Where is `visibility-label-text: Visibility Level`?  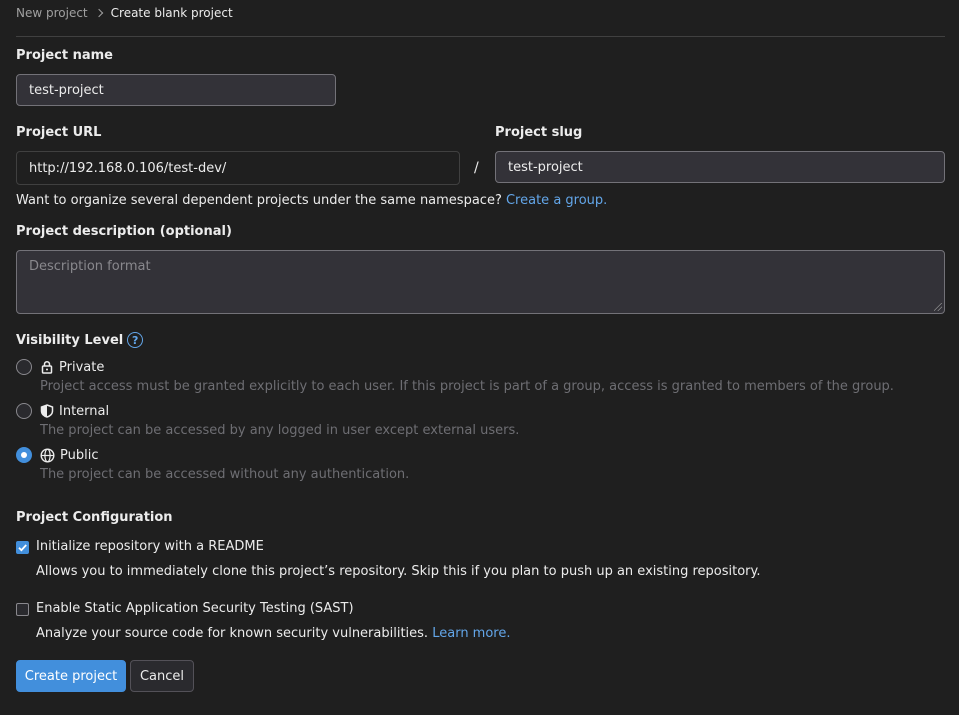 visibility-label-text: Visibility Level is located at coordinates (70, 340).